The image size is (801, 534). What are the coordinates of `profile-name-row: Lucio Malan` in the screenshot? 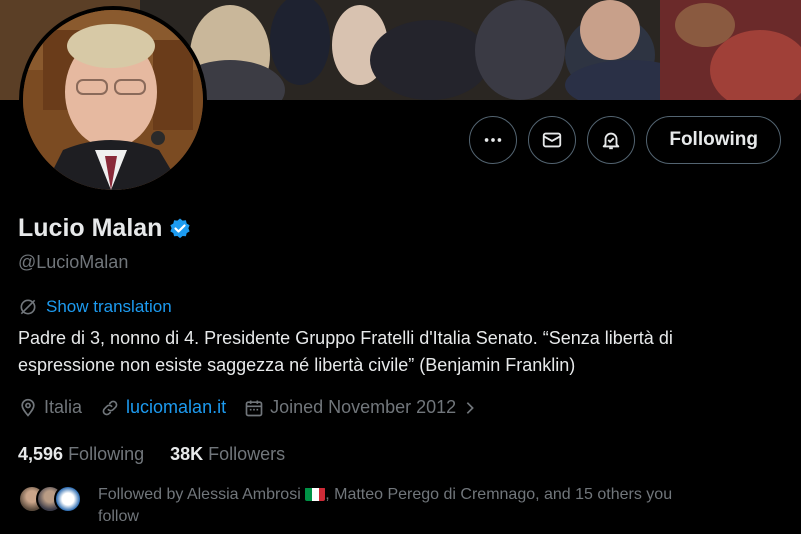 It's located at (105, 228).